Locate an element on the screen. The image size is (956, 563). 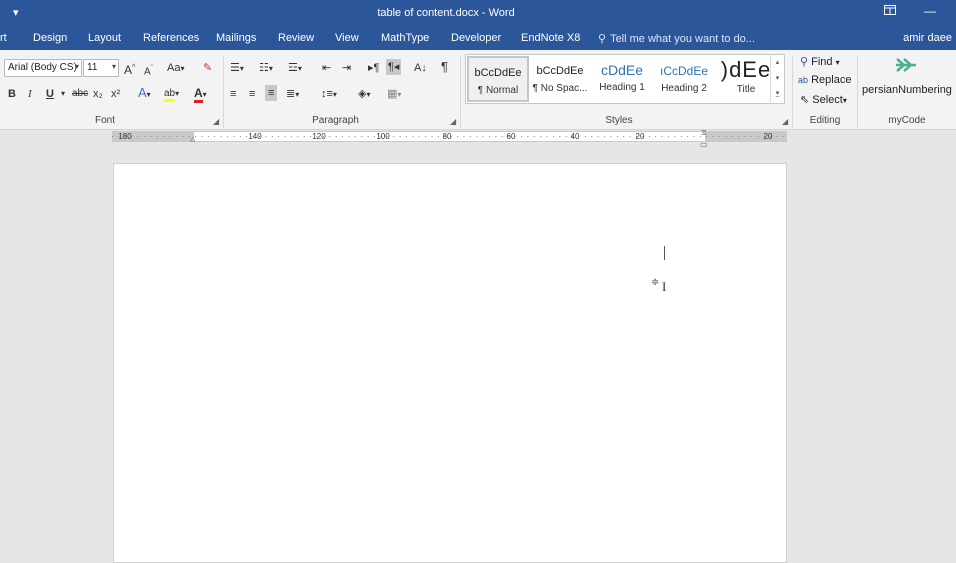
tab-mailings: Mailings is located at coordinates (236, 38).